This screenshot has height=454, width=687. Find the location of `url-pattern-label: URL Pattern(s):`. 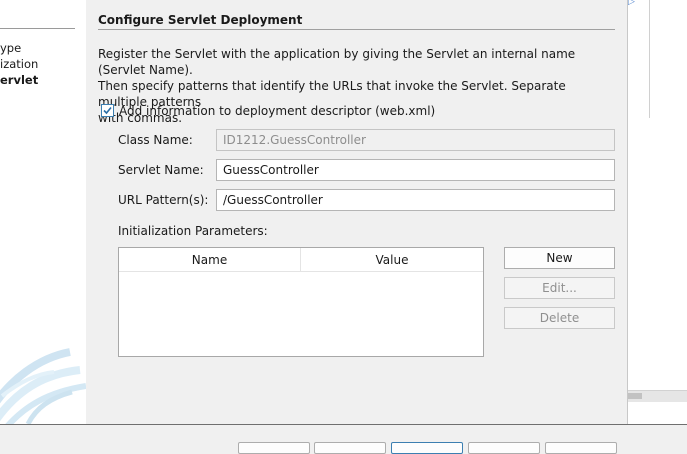

url-pattern-label: URL Pattern(s): is located at coordinates (163, 200).